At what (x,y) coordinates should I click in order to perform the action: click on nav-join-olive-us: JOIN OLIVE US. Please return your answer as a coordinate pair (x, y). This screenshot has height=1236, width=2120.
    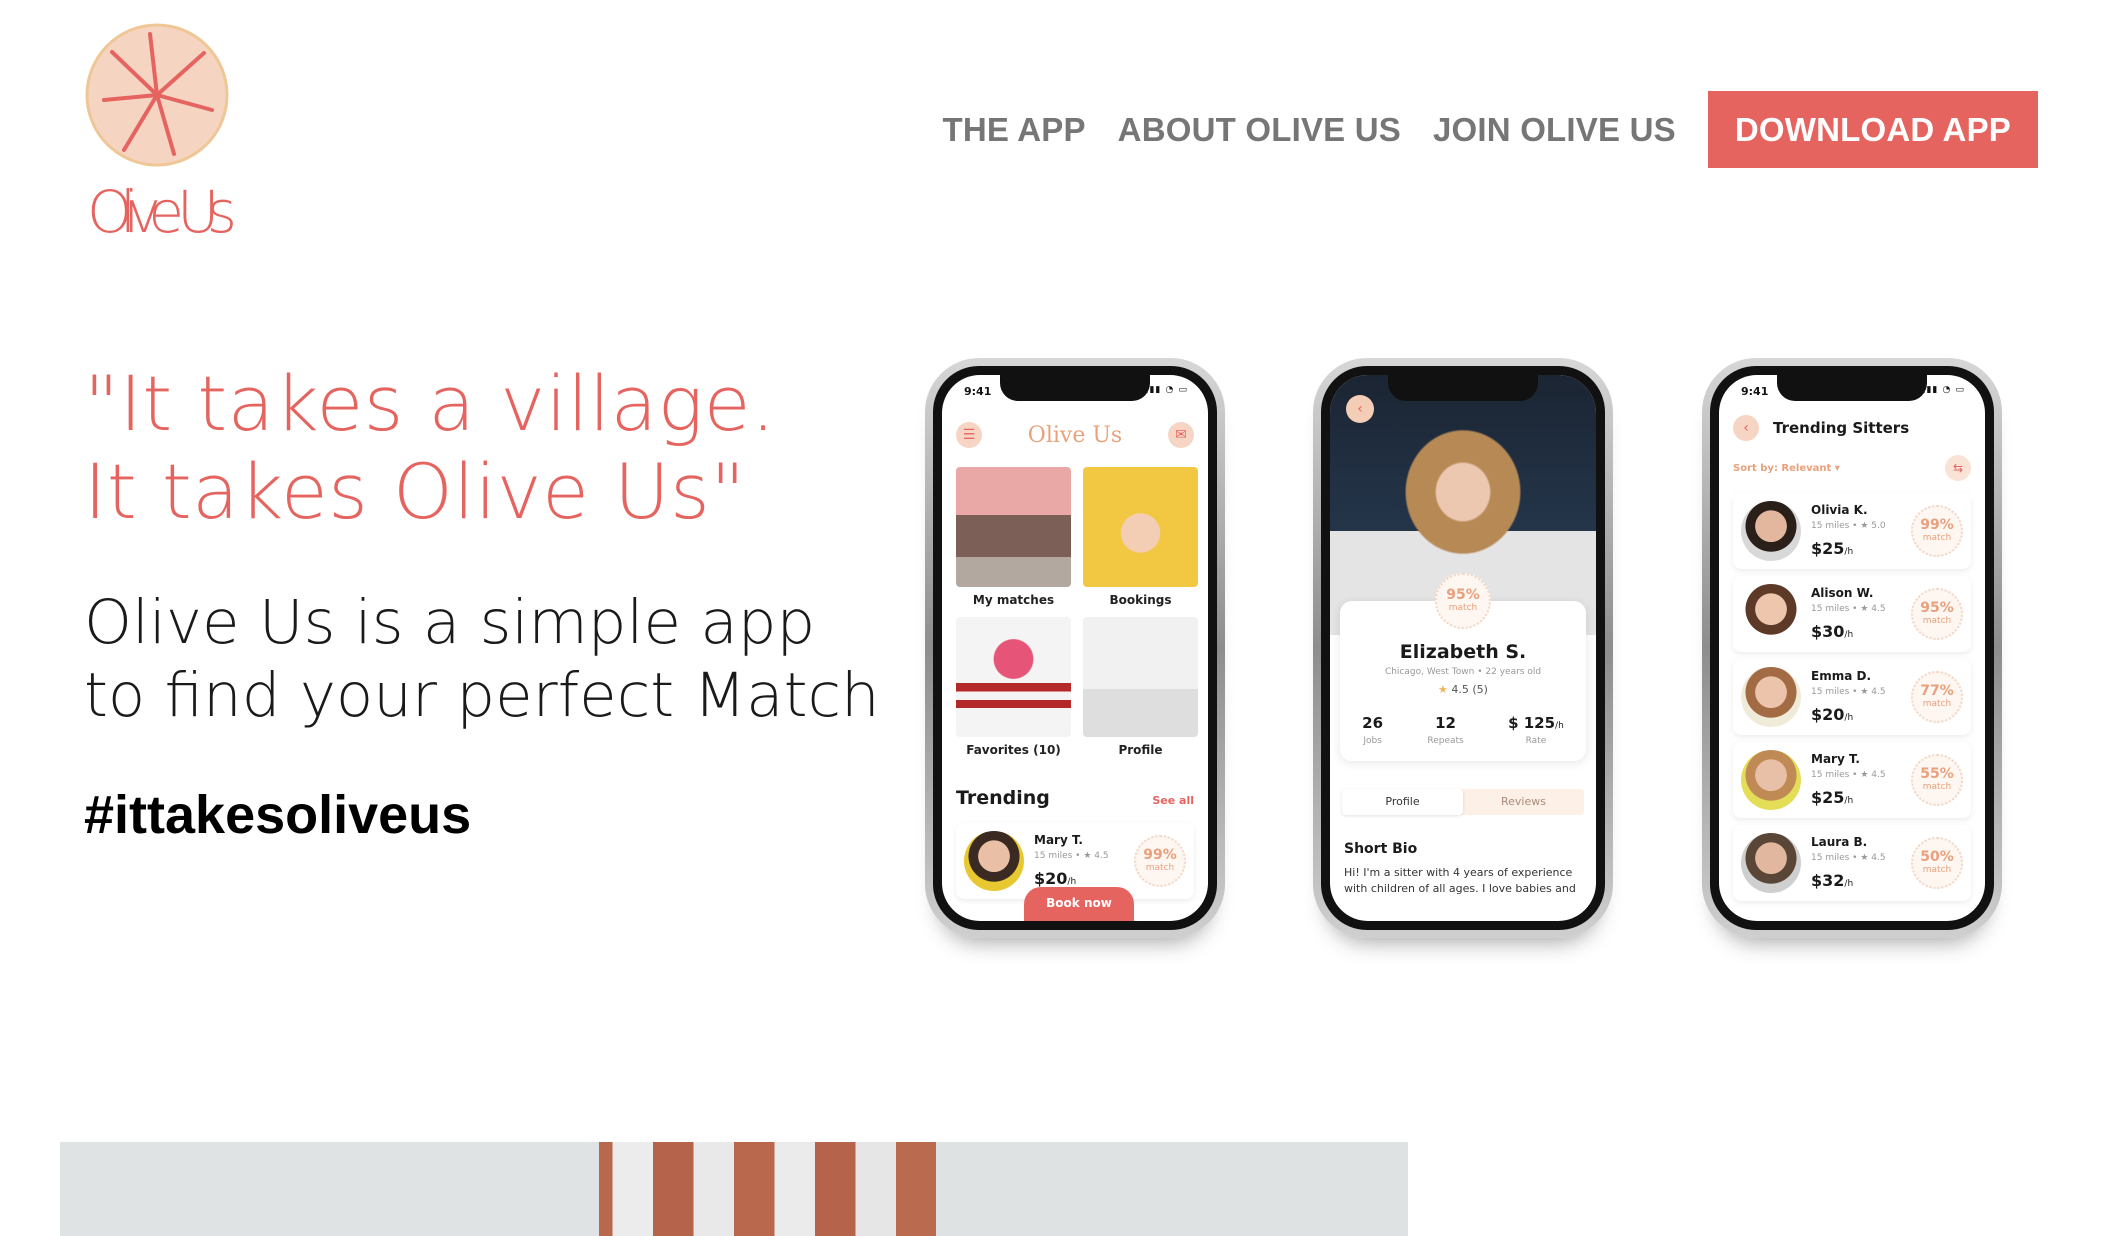
    Looking at the image, I should click on (1554, 130).